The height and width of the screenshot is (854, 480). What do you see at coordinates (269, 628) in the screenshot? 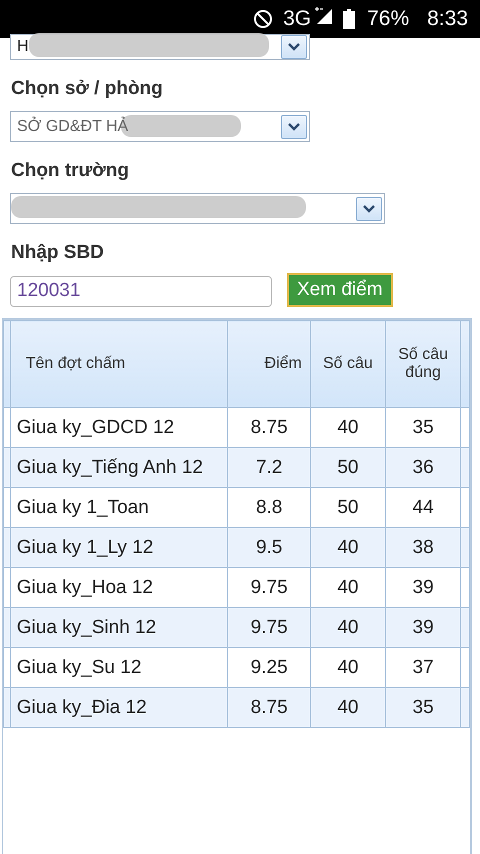
I see `table-cell: 9.75` at bounding box center [269, 628].